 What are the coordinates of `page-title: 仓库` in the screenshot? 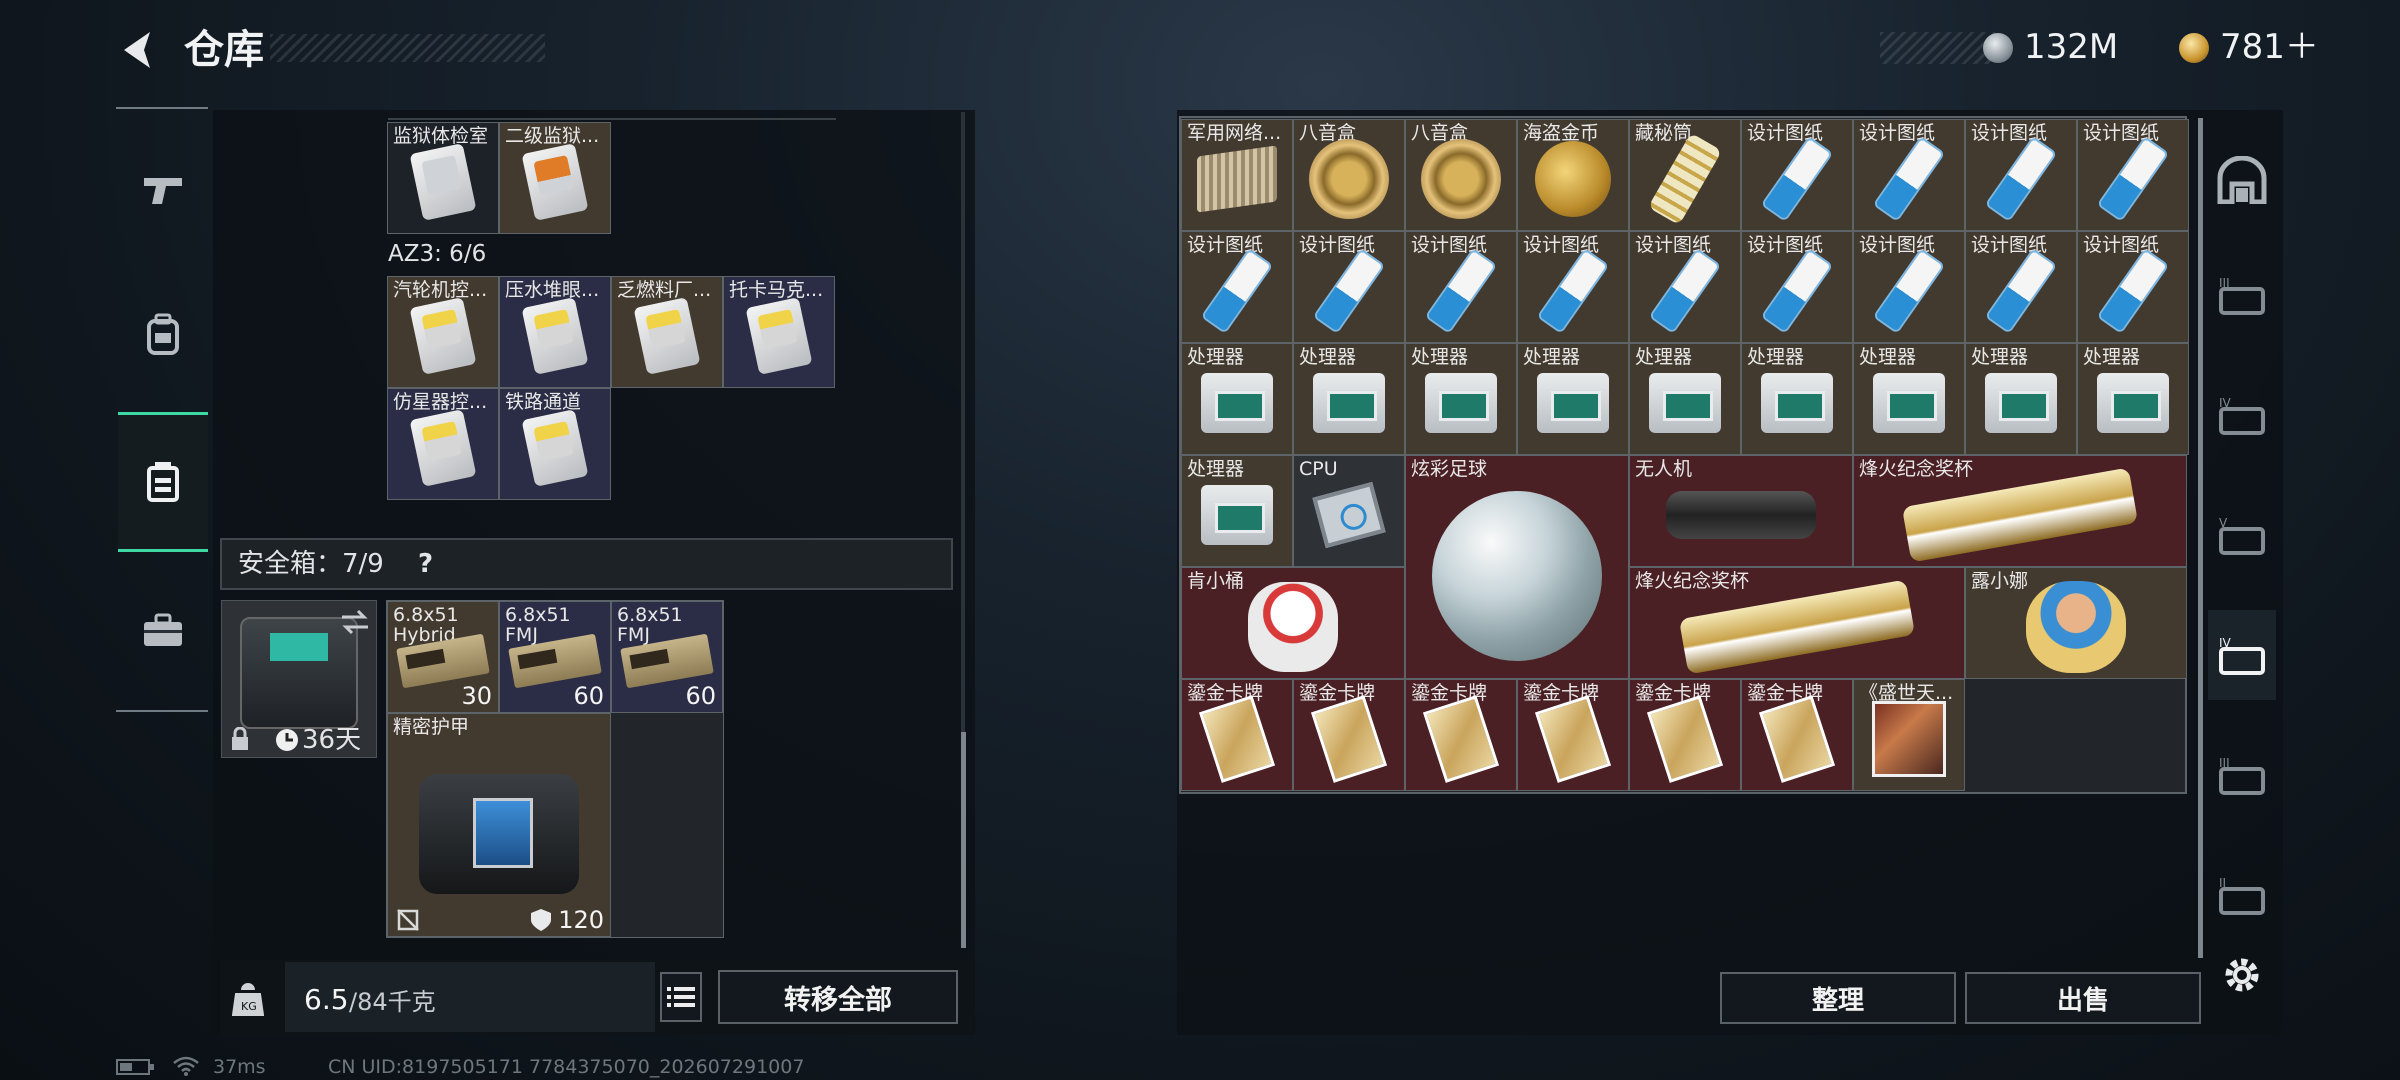 It's located at (224, 50).